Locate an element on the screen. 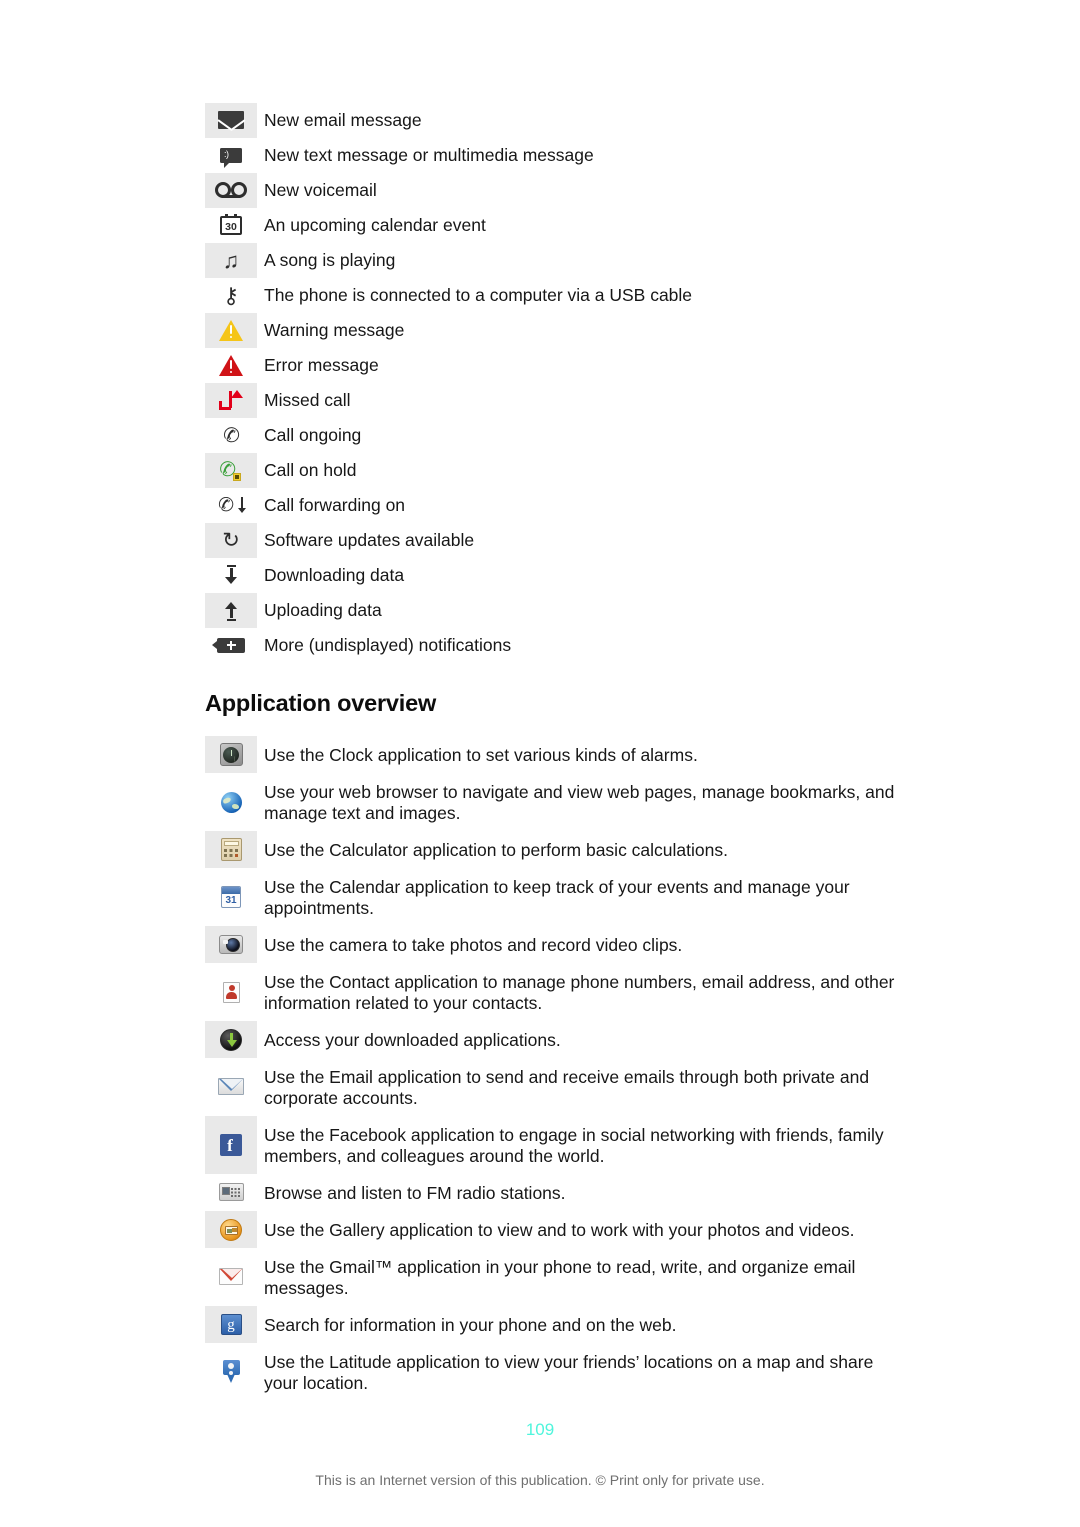  table-row: Browse and listen to FM radio stations. is located at coordinates (555, 1192).